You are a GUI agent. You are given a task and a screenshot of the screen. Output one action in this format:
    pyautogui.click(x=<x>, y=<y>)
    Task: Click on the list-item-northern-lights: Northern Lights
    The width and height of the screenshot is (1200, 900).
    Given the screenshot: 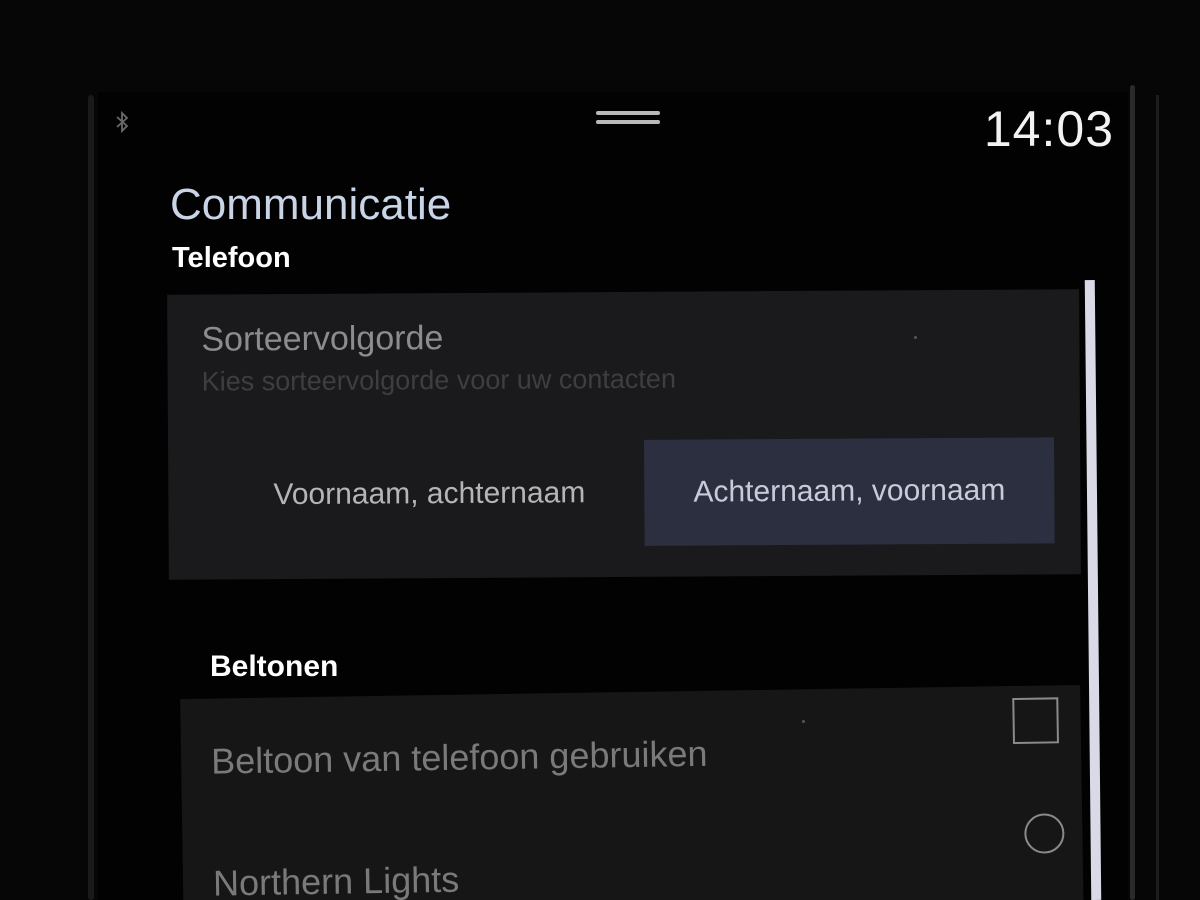 What is the action you would take?
    pyautogui.click(x=633, y=851)
    